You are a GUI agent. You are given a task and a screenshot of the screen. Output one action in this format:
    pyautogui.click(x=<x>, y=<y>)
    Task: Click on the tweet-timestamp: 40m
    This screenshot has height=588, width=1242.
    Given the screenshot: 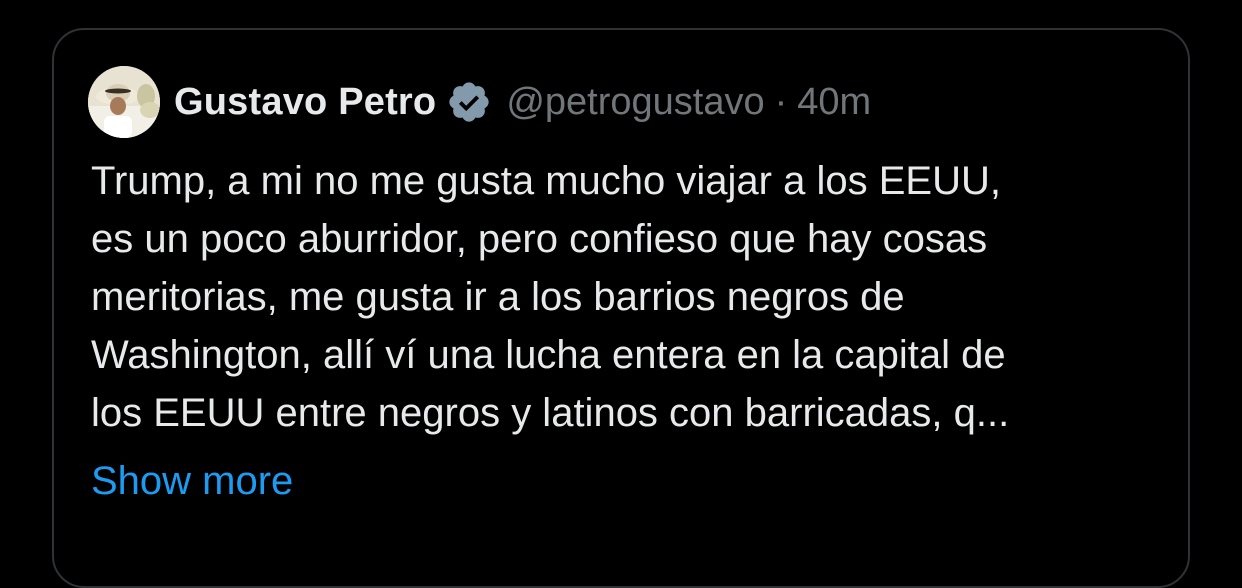 What is the action you would take?
    pyautogui.click(x=834, y=102)
    